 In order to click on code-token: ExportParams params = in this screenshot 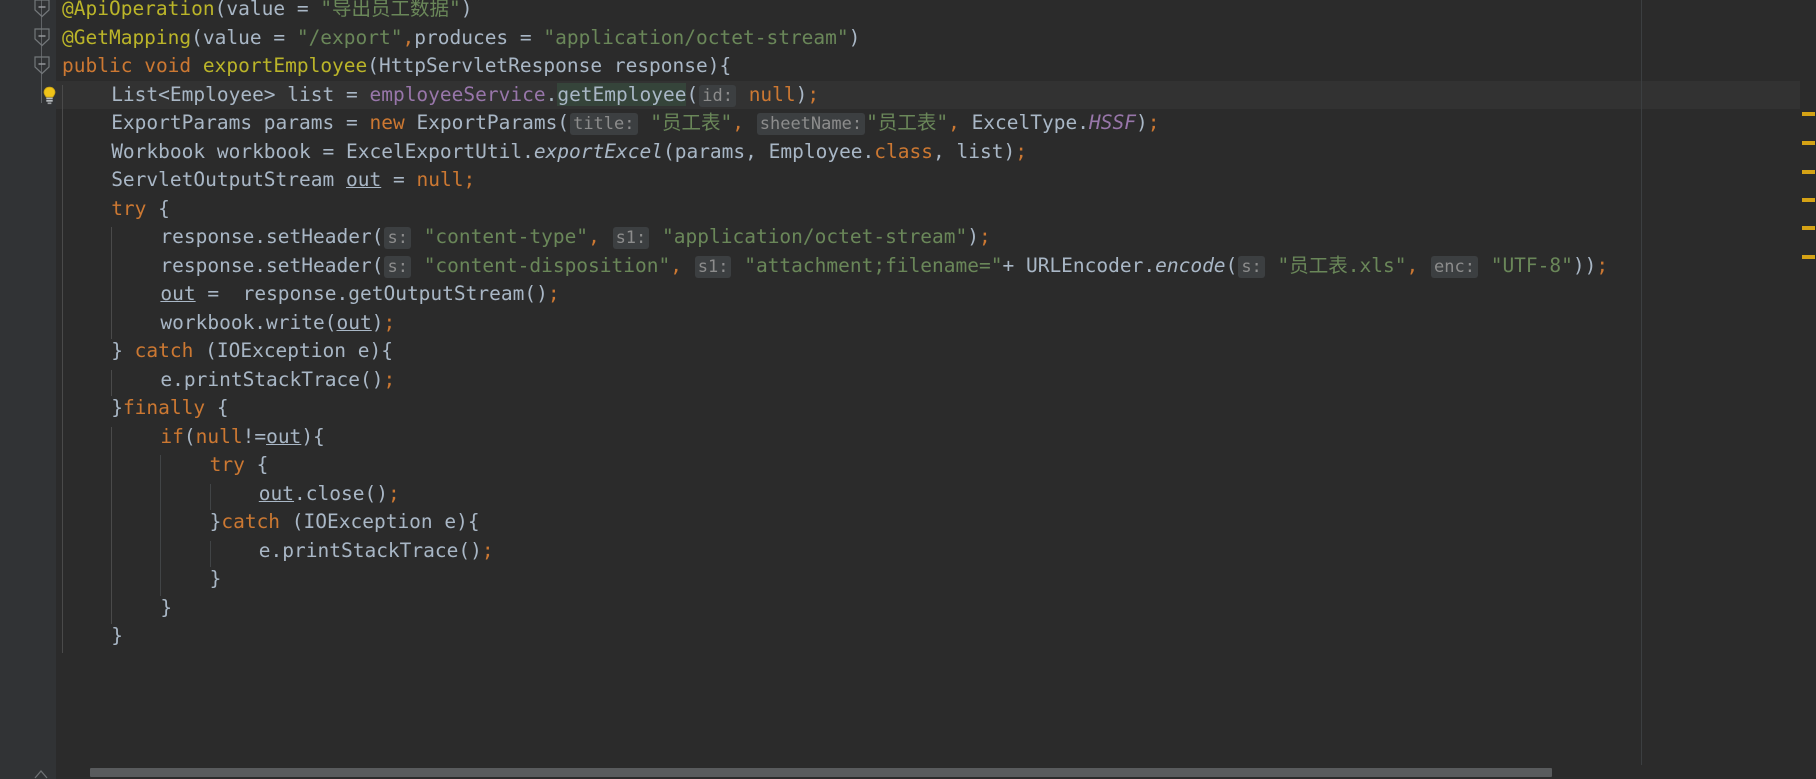, I will do `click(240, 122)`.